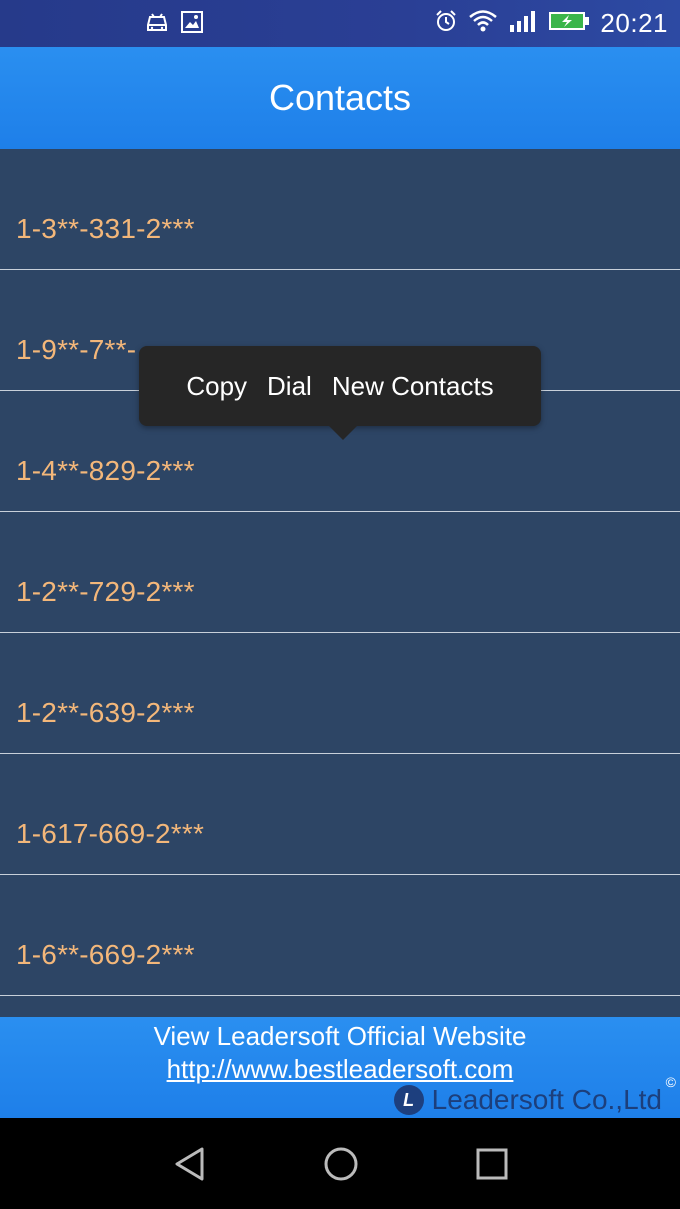 This screenshot has width=680, height=1209. What do you see at coordinates (413, 386) in the screenshot?
I see `new-contacts-menu-item: New Contacts` at bounding box center [413, 386].